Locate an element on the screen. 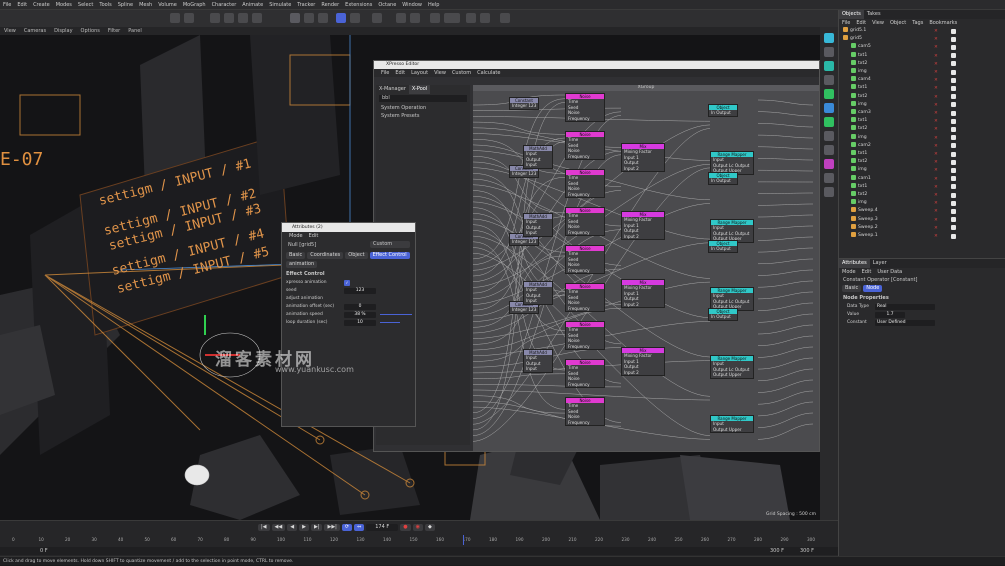  object-row: Sweep.4✕ is located at coordinates (922, 211).